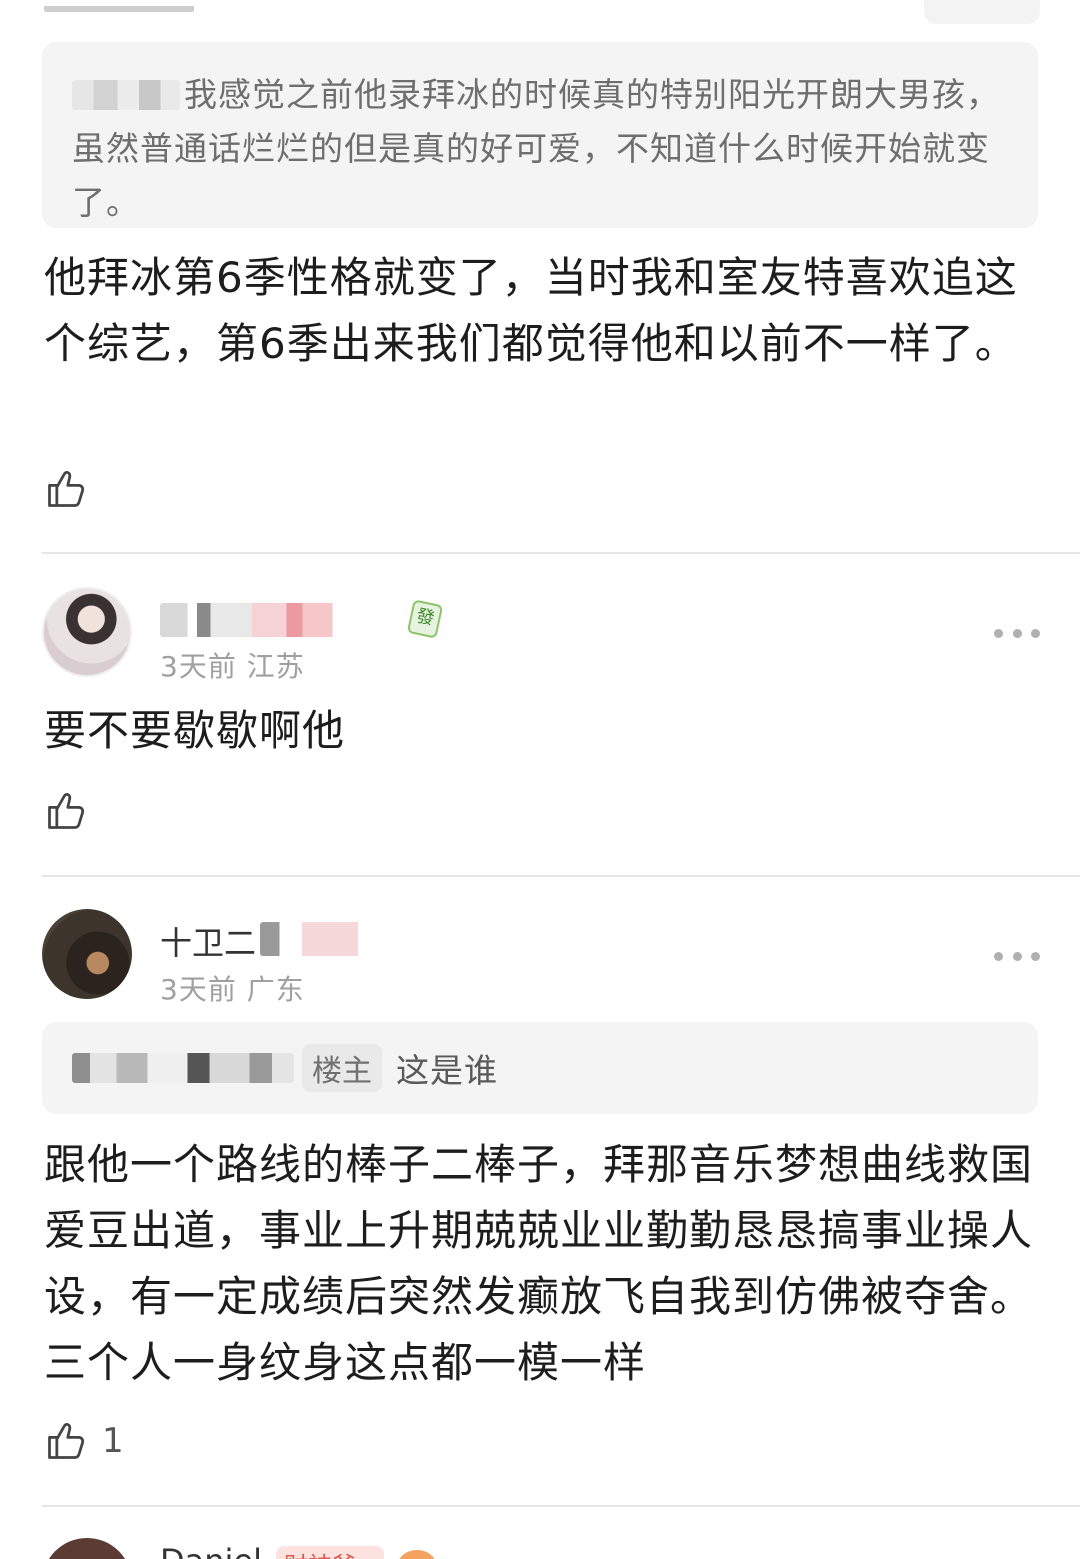 This screenshot has height=1559, width=1080. I want to click on like-button: 1, so click(84, 1441).